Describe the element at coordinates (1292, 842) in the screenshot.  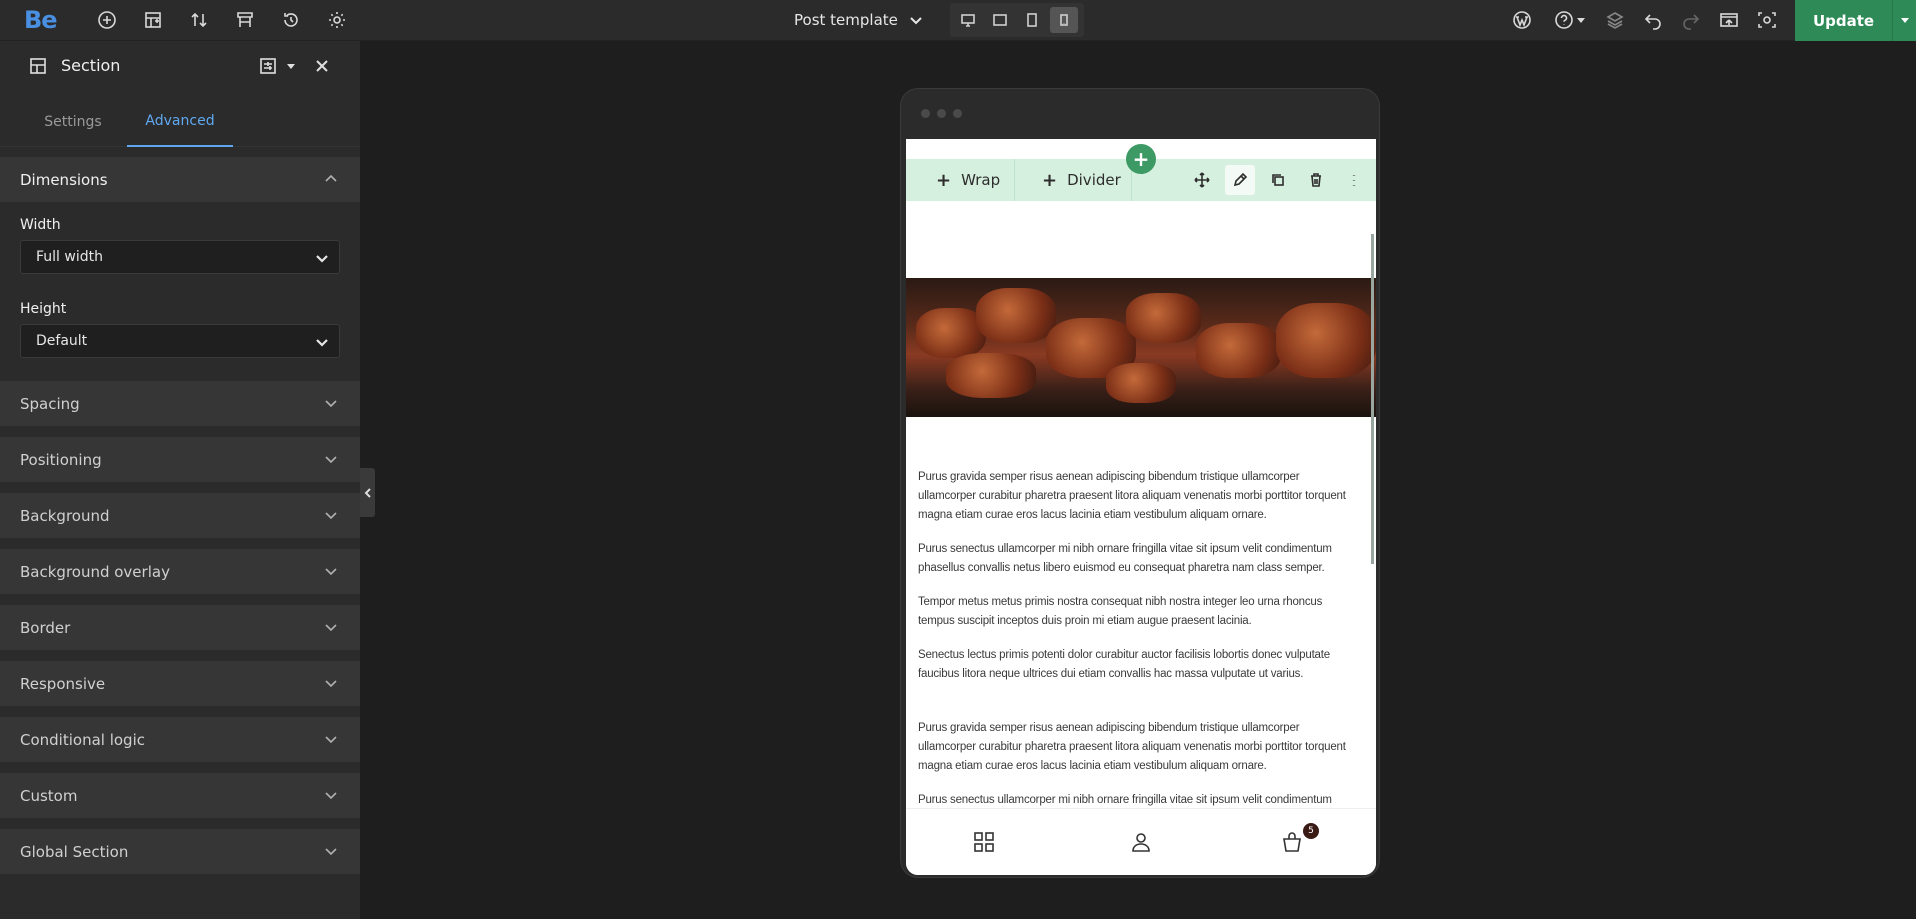
I see `cart-icon` at that location.